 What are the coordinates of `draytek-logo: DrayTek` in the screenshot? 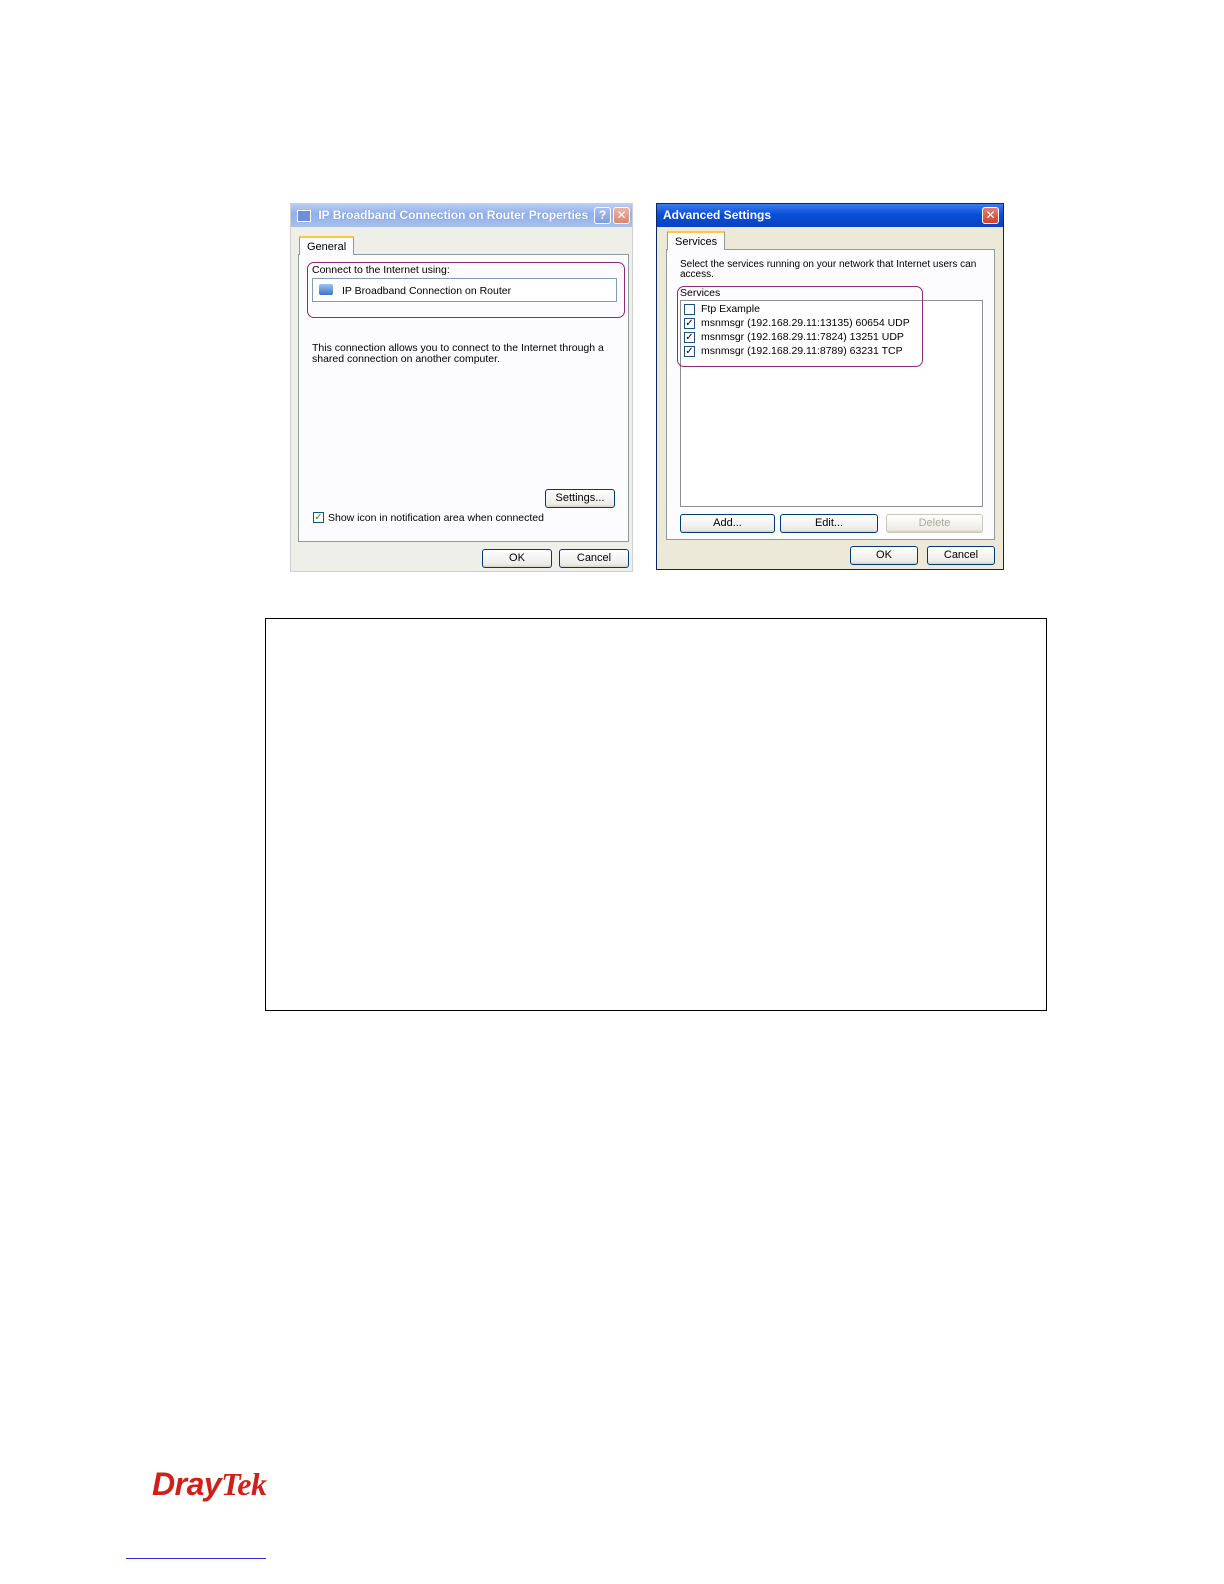 It's located at (209, 1484).